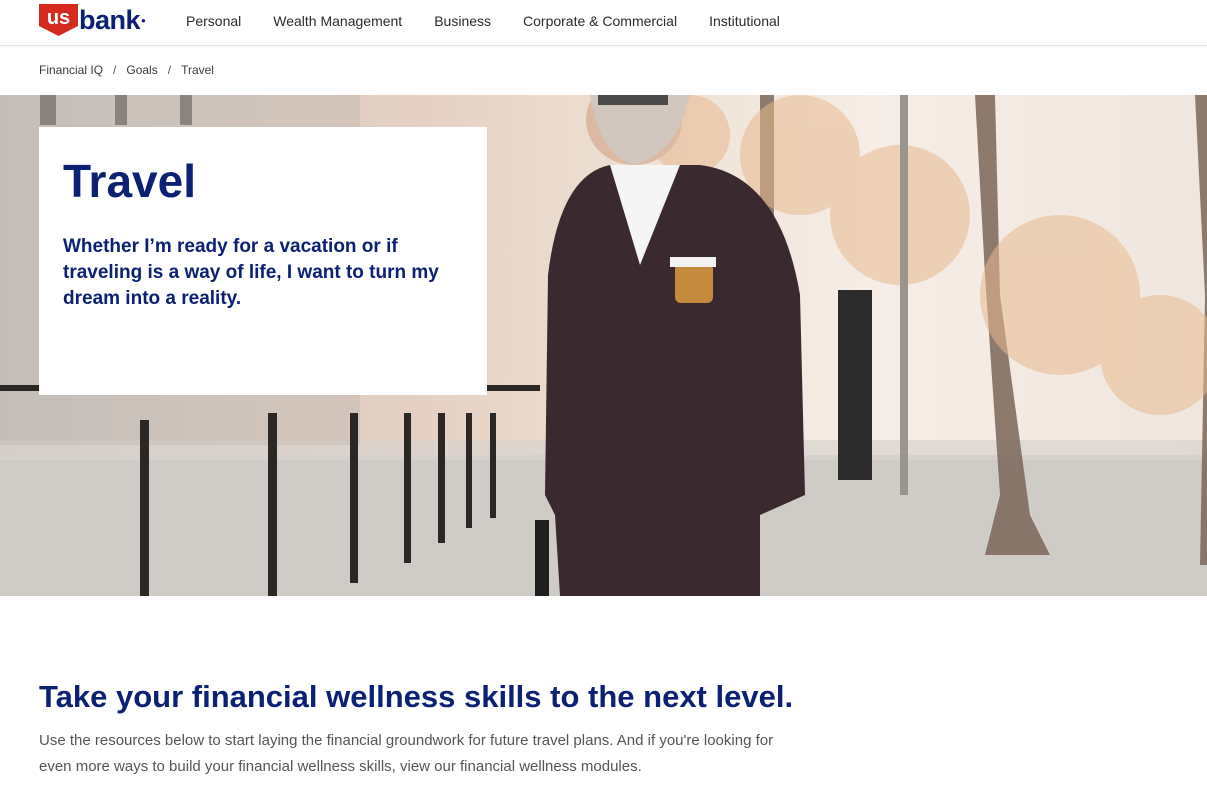 This screenshot has width=1207, height=809. I want to click on page-title: Travel, so click(129, 181).